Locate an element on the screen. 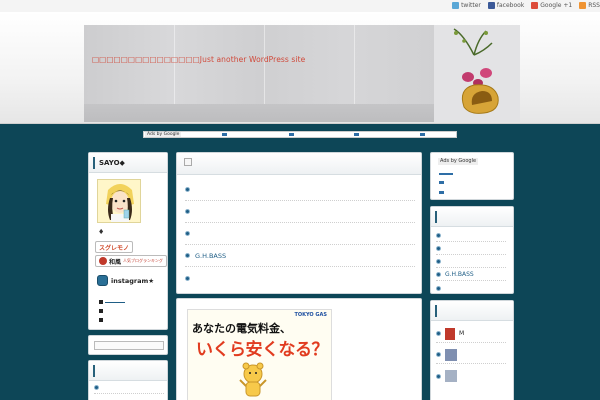 Image resolution: width=600 pixels, height=400 pixels. sugure-mono-badge: スグレモノ is located at coordinates (114, 247).